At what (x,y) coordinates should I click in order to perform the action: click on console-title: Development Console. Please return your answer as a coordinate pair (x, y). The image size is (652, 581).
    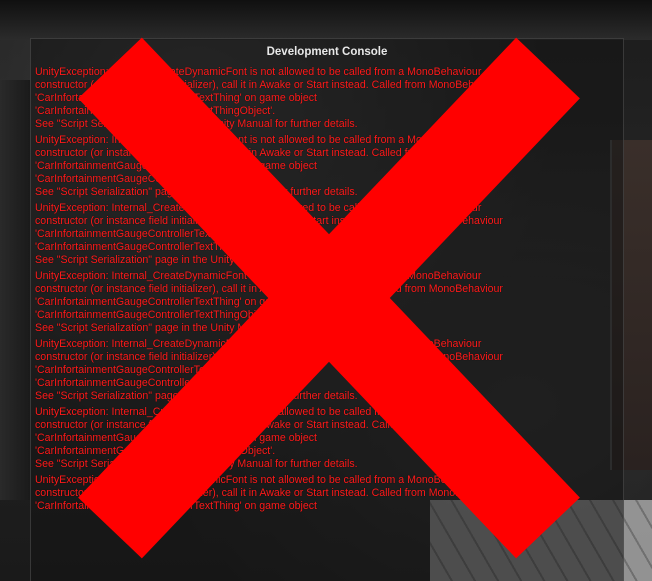
    Looking at the image, I should click on (327, 52).